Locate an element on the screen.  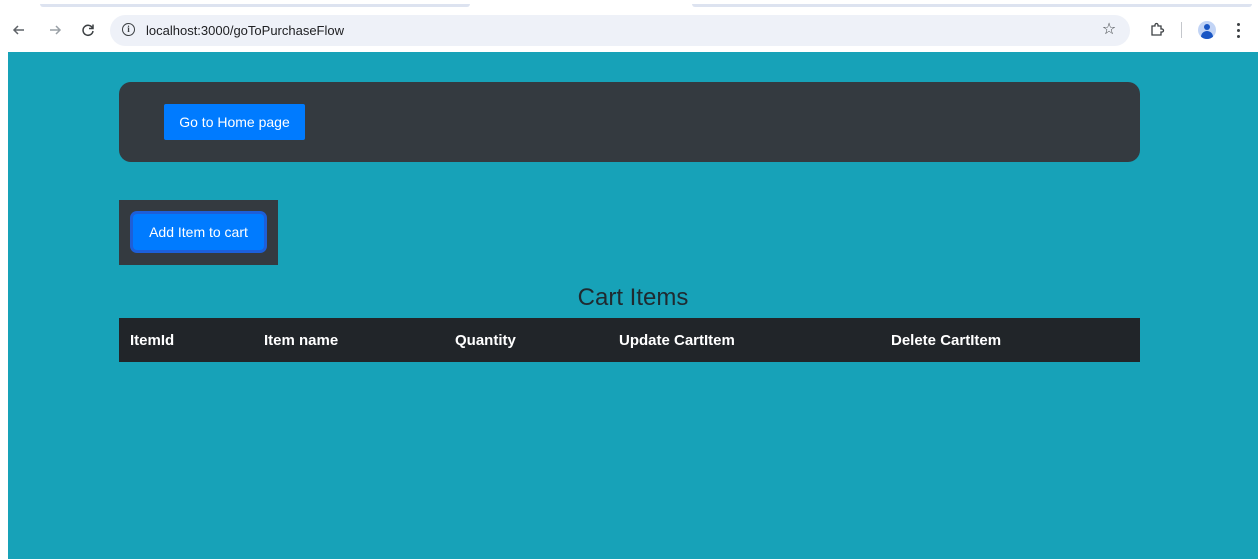
forward-icon is located at coordinates (55, 30).